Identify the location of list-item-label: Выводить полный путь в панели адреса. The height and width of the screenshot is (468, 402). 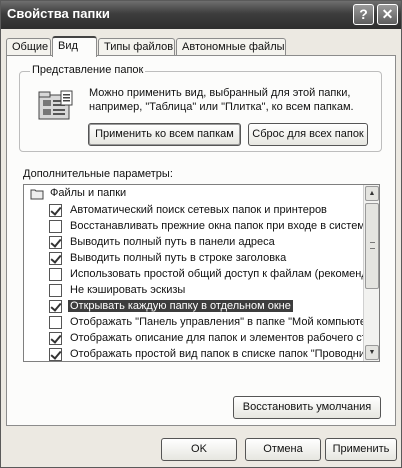
(172, 242).